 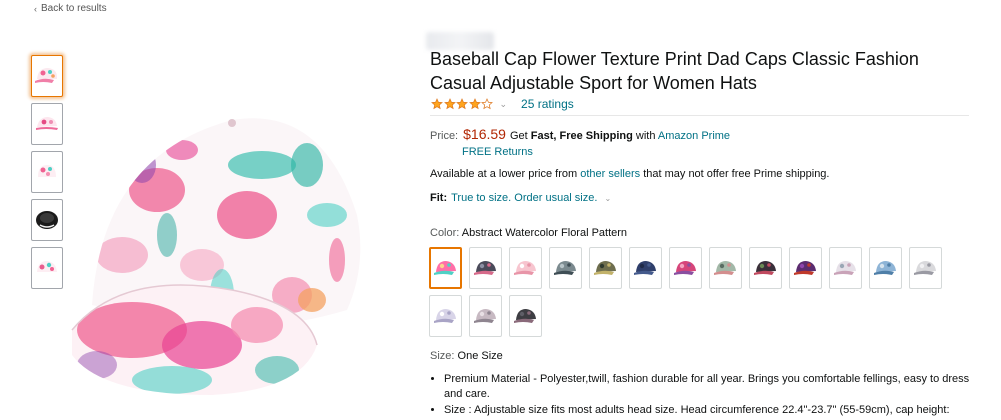 I want to click on color-swatch-rose-purple, so click(x=685, y=268).